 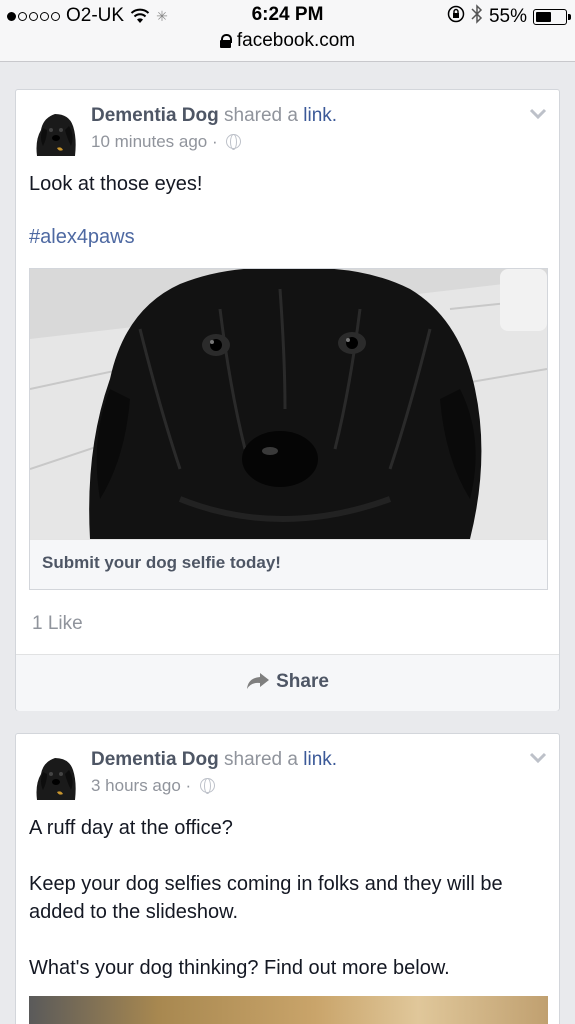 I want to click on post-text-line: A ruff day at the office?, so click(x=131, y=828).